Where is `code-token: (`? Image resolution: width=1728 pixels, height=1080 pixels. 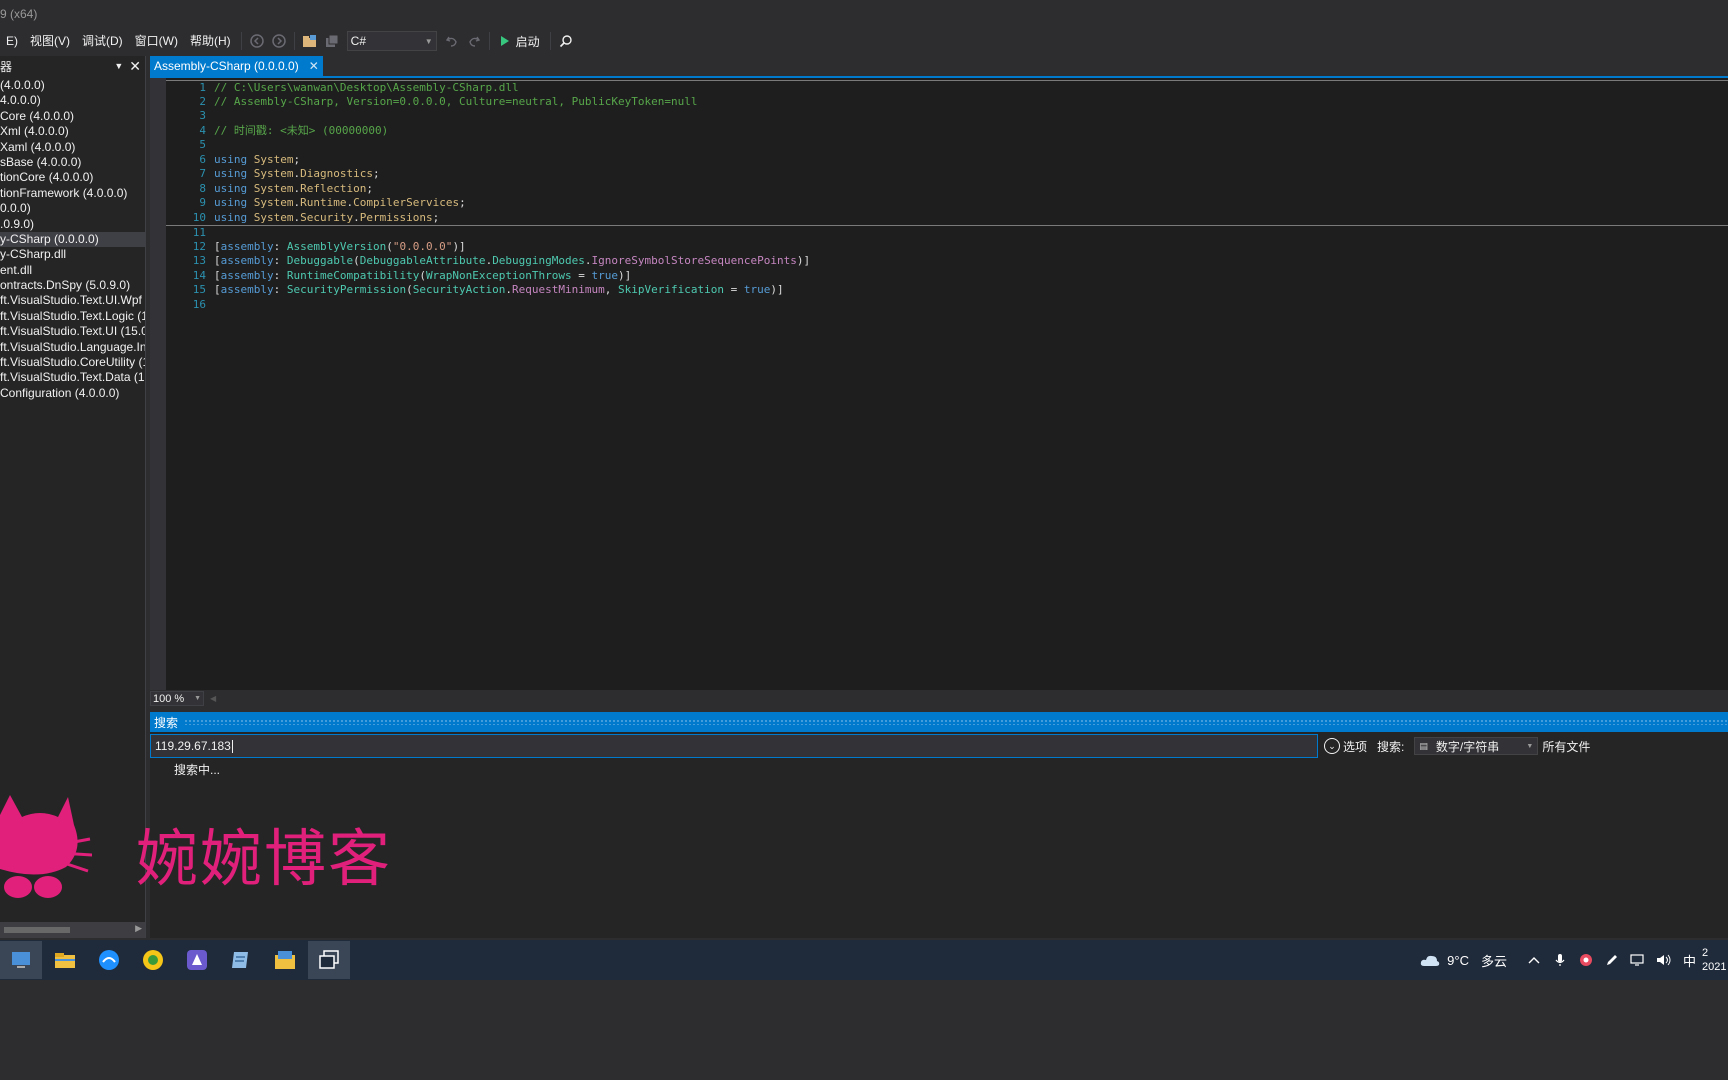
code-token: ( is located at coordinates (356, 260).